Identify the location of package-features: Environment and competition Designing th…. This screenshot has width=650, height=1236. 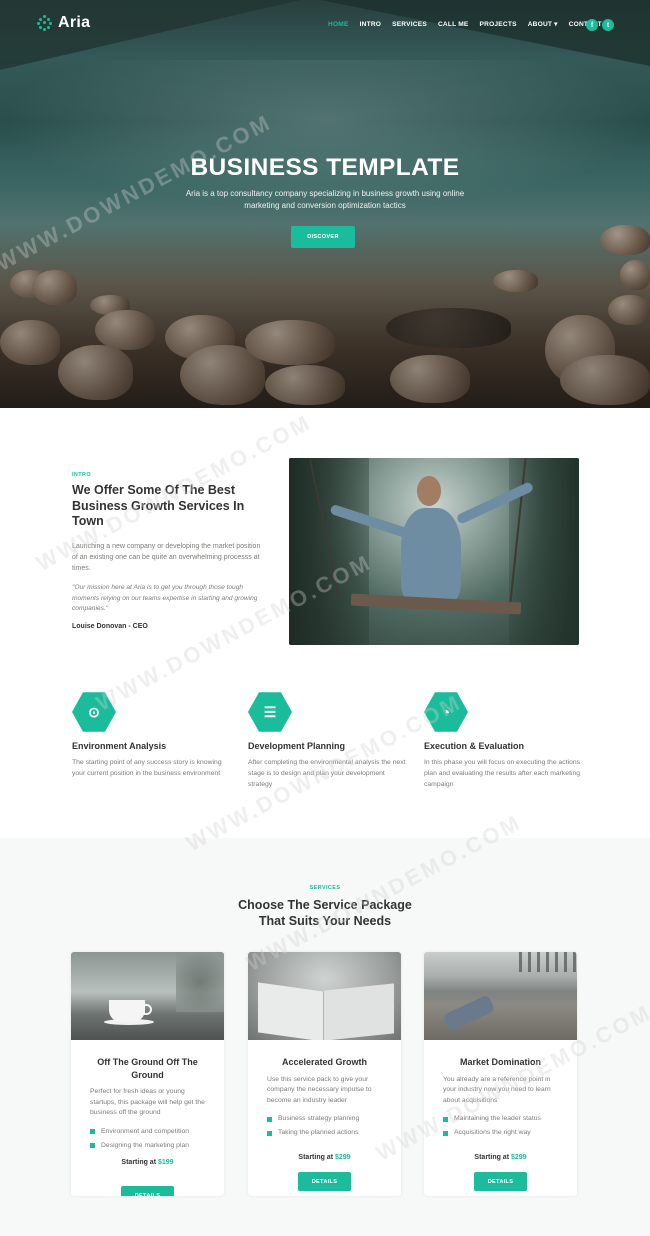
(147, 1139).